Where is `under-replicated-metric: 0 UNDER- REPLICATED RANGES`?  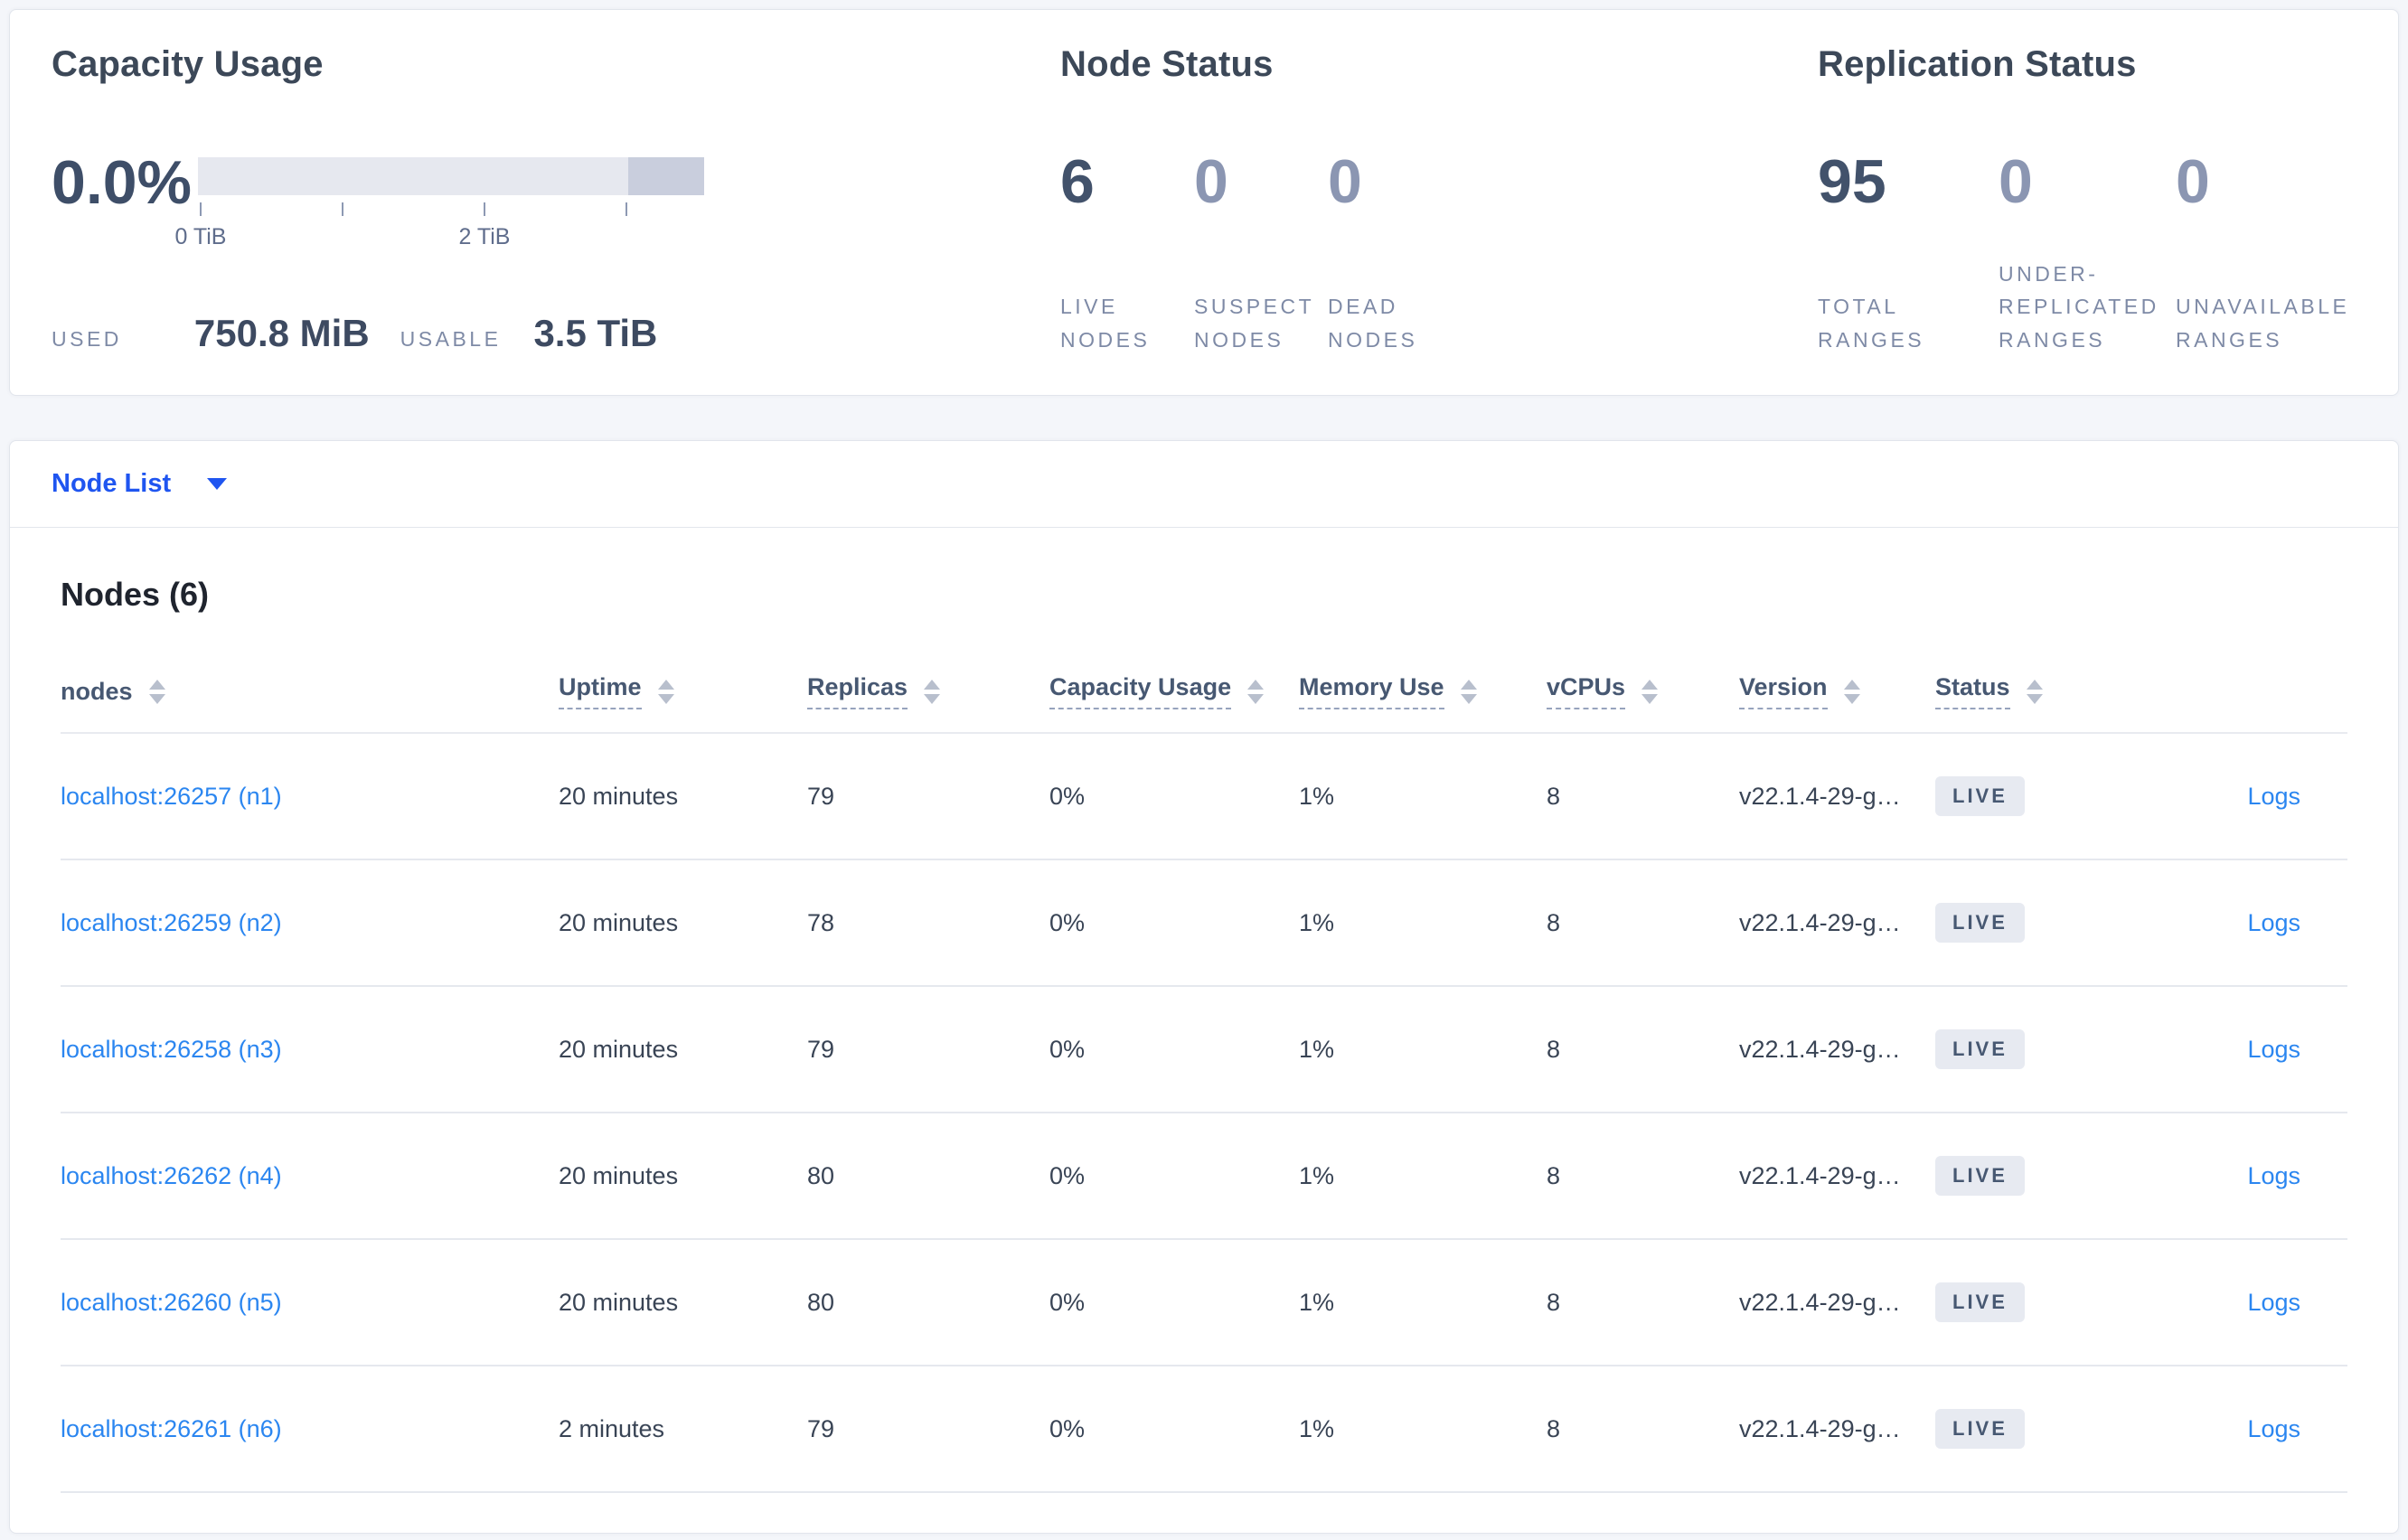 under-replicated-metric: 0 UNDER- REPLICATED RANGES is located at coordinates (2087, 254).